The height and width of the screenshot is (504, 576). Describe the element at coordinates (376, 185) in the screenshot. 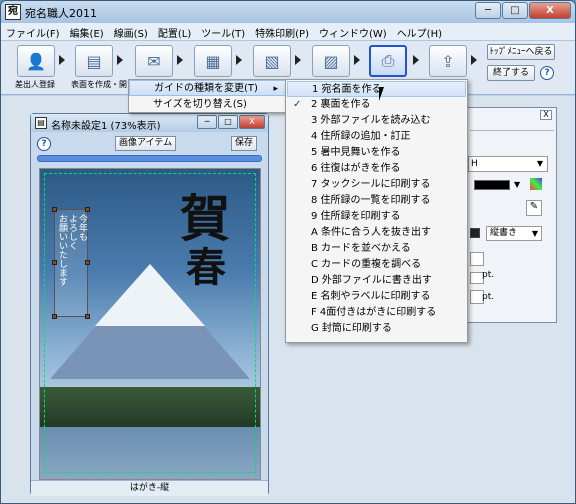

I see `submenu-item-7: 7 タックシールに印刷する` at that location.